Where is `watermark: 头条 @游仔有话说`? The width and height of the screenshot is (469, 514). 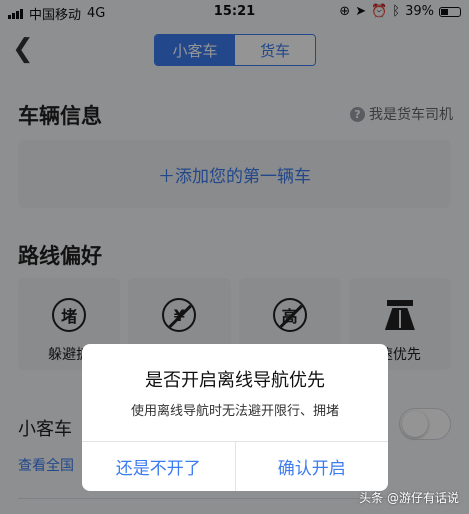
watermark: 头条 @游仔有话说 is located at coordinates (409, 498).